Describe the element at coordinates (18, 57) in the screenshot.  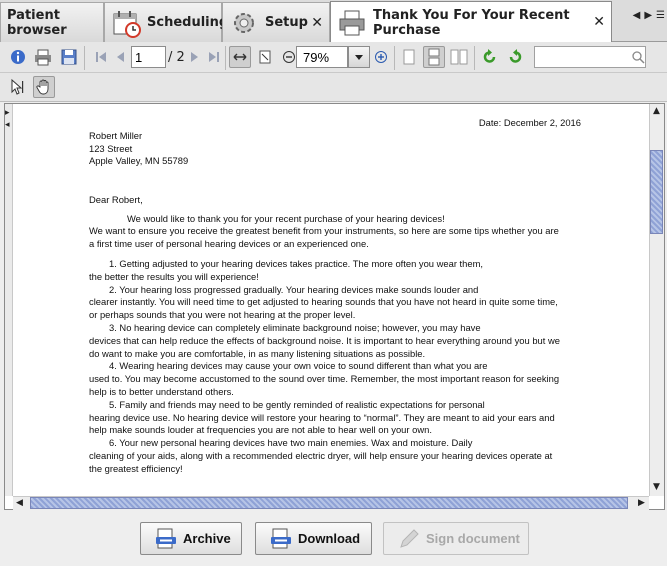
I see `info-icon` at that location.